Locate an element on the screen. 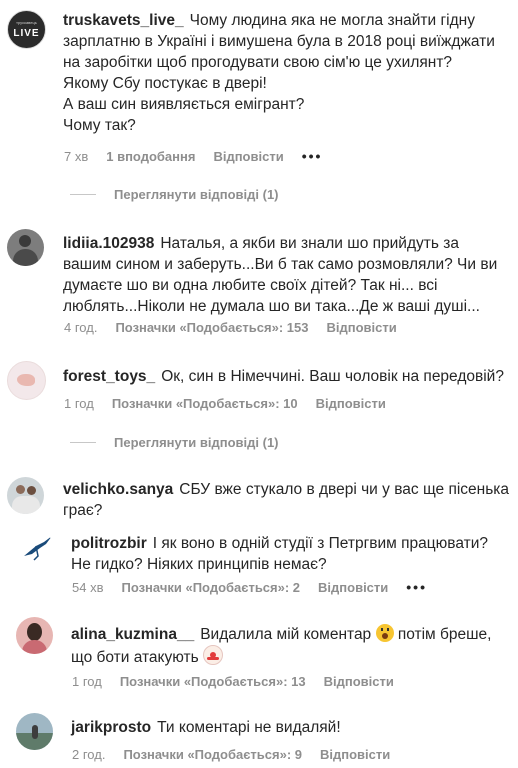  username: jarikprosto is located at coordinates (111, 727).